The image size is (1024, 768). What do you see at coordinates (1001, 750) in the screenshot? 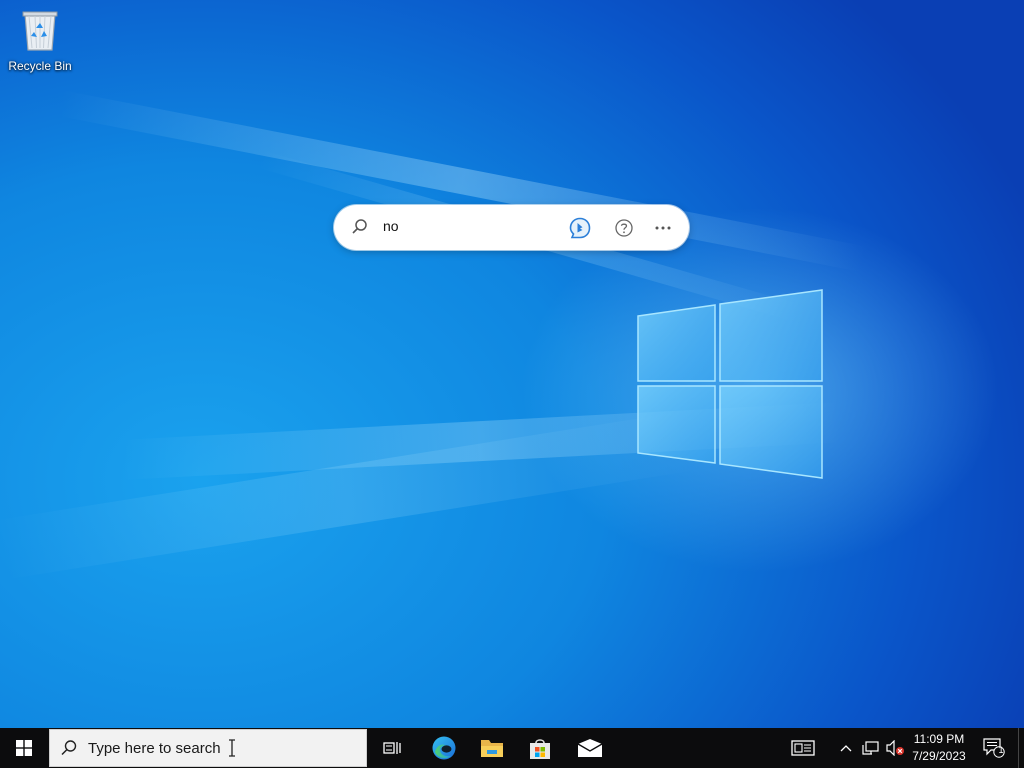
I see `notification-count-badge: 1` at bounding box center [1001, 750].